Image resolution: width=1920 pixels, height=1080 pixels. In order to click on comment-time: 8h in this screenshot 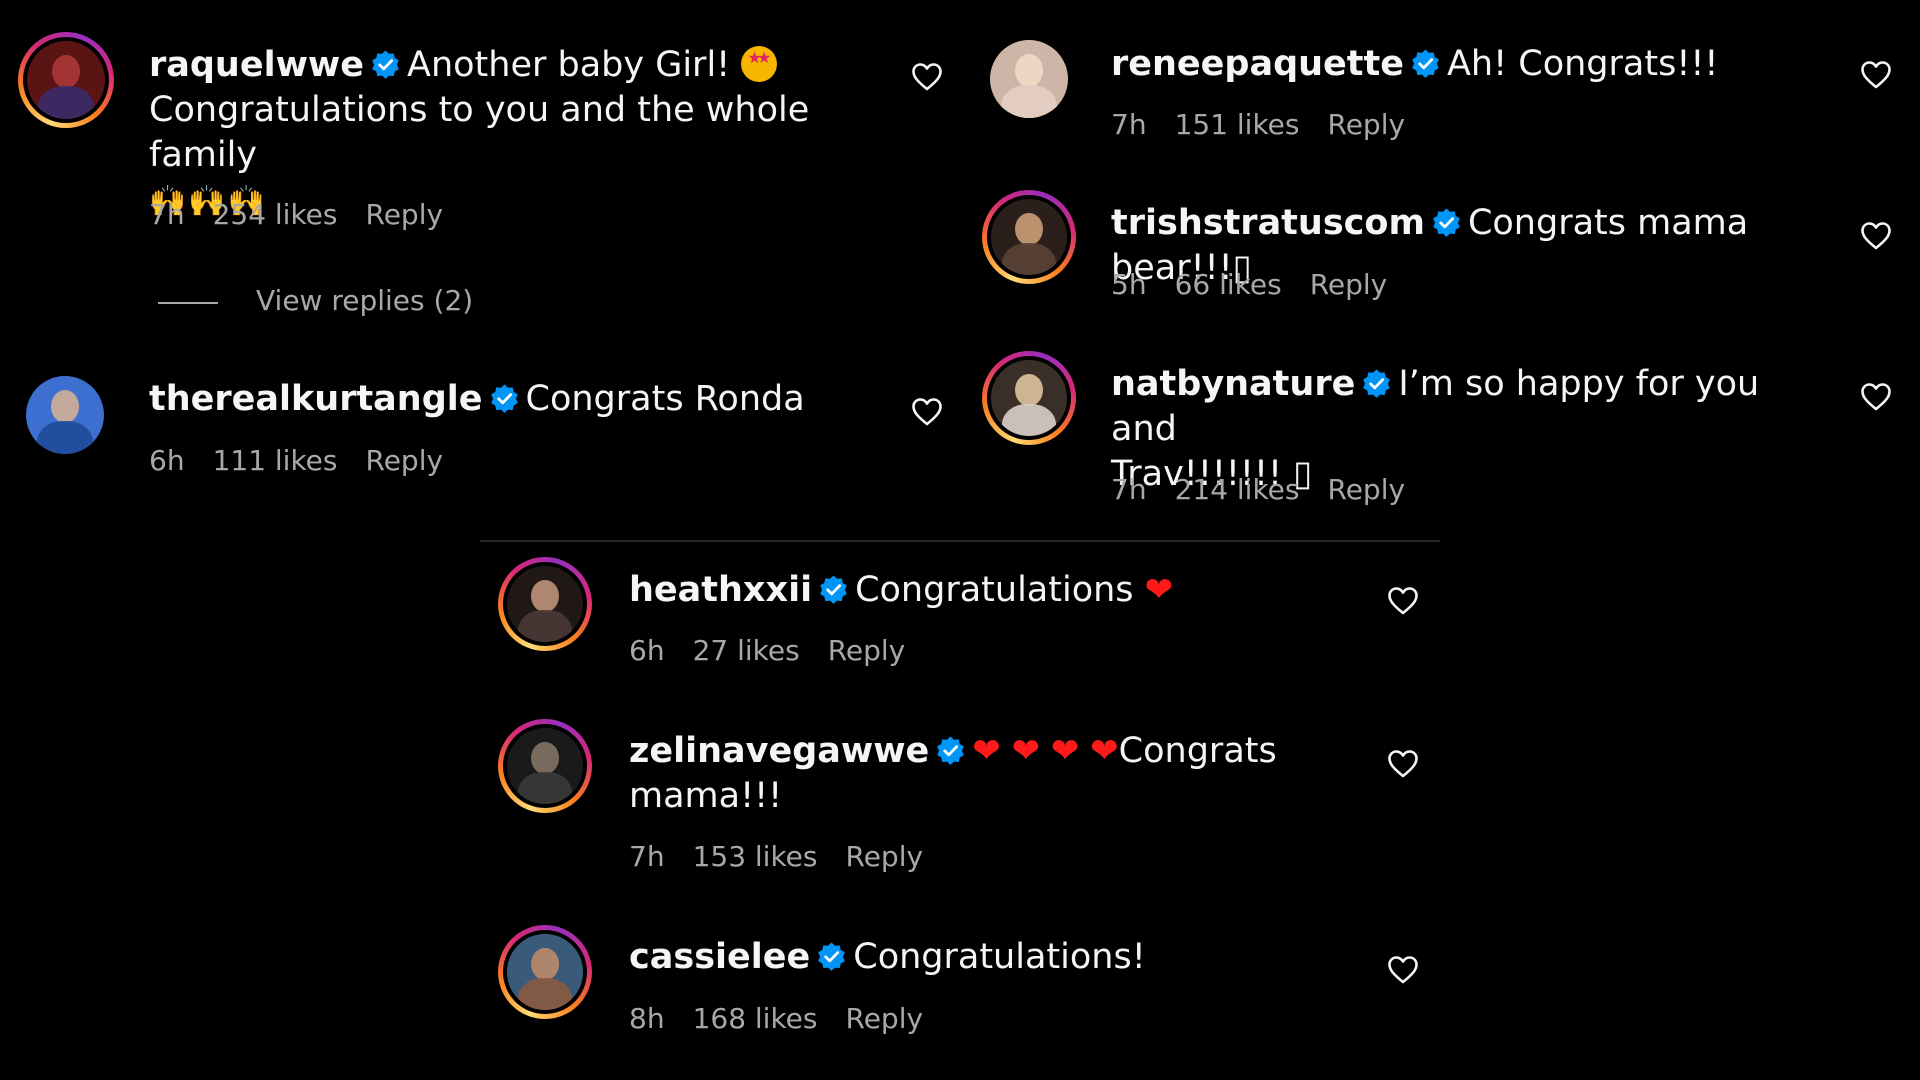, I will do `click(647, 1018)`.